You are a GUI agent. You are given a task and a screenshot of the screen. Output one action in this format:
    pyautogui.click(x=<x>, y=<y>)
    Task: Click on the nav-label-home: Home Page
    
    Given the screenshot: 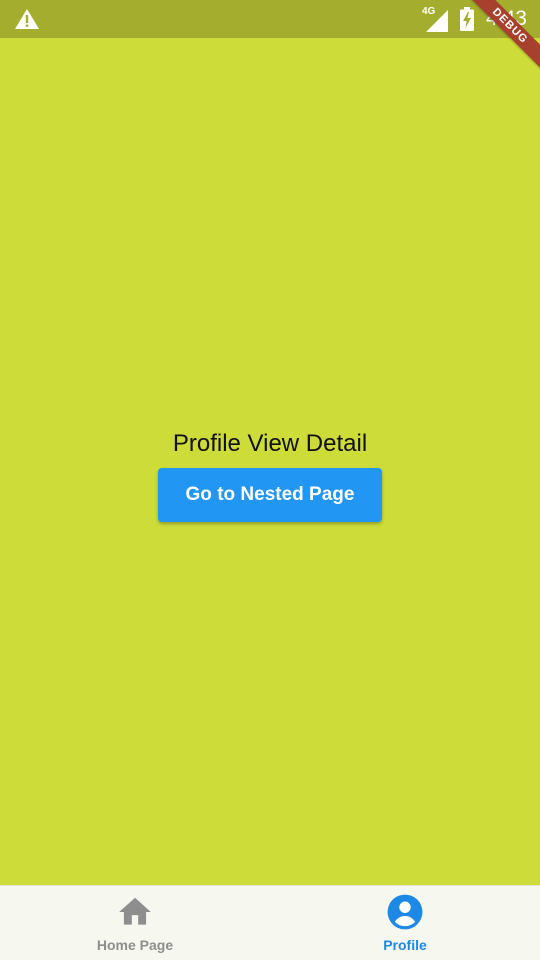 What is the action you would take?
    pyautogui.click(x=135, y=945)
    